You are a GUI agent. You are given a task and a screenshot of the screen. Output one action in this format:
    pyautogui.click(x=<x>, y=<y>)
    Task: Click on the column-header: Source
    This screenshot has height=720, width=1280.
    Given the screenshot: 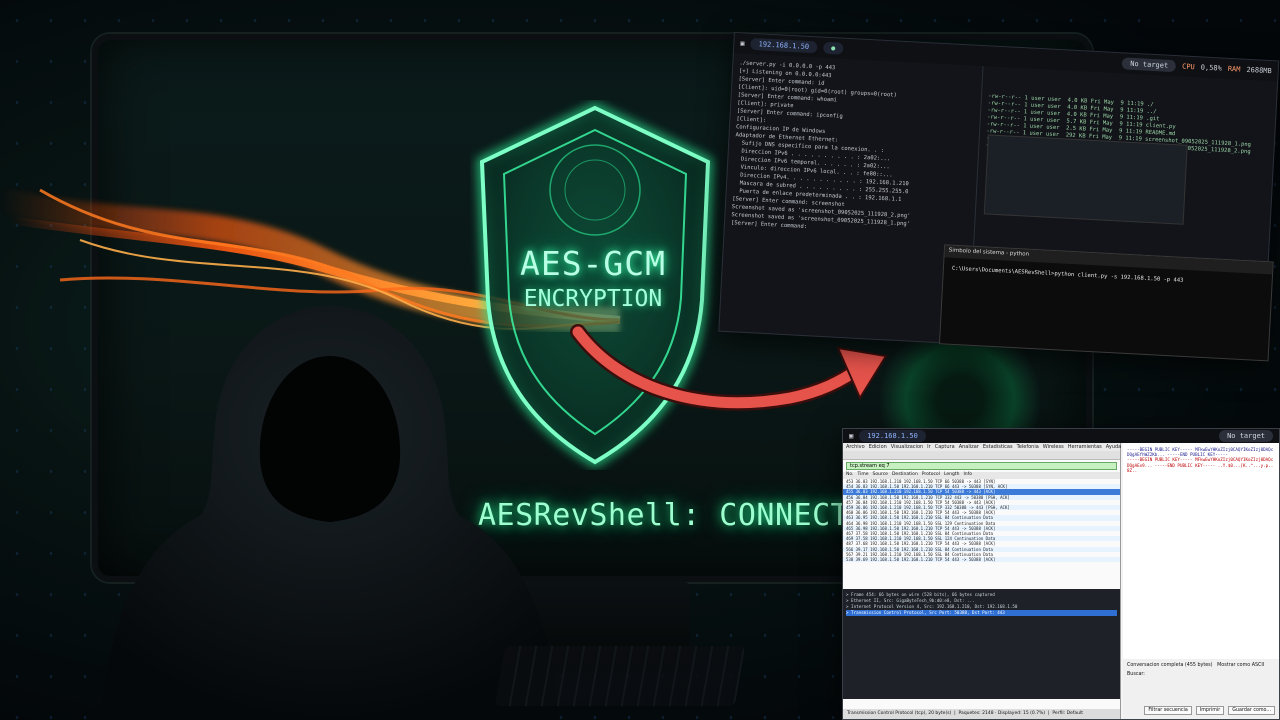 What is the action you would take?
    pyautogui.click(x=880, y=475)
    